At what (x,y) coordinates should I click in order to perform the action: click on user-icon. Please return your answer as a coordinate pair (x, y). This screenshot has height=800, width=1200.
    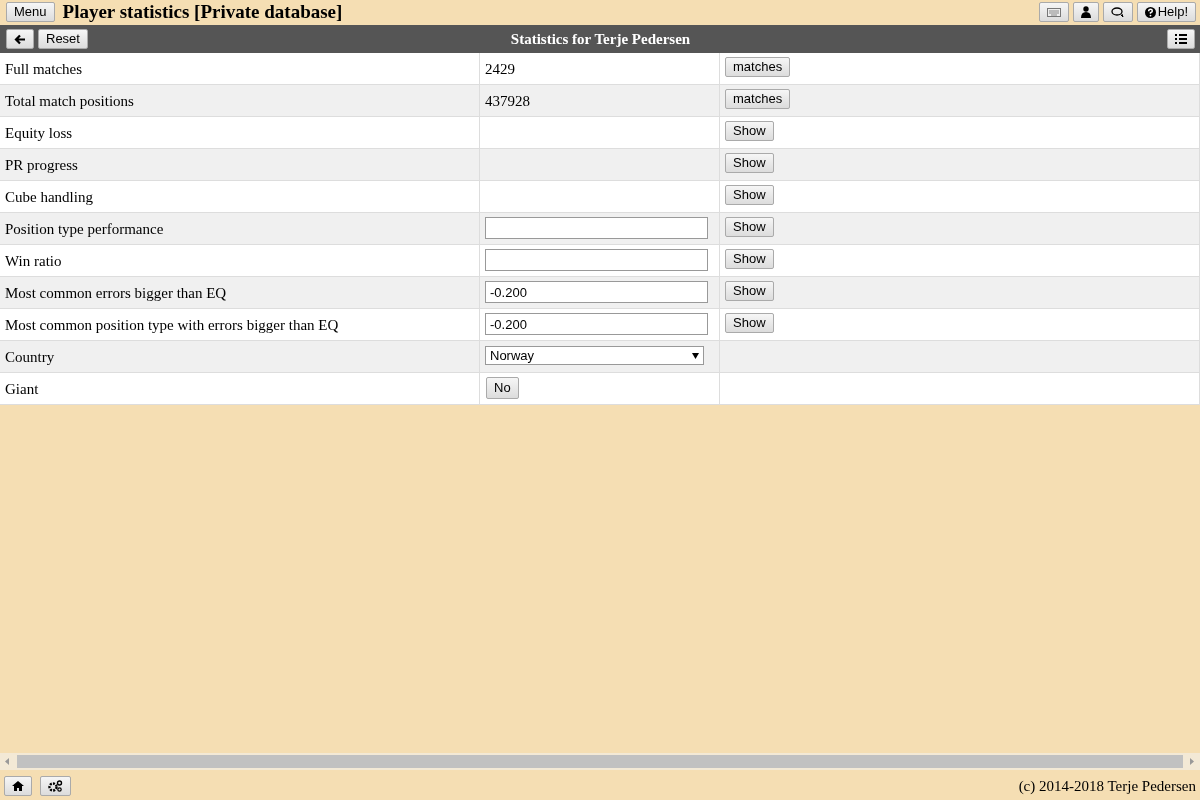
    Looking at the image, I should click on (1085, 12).